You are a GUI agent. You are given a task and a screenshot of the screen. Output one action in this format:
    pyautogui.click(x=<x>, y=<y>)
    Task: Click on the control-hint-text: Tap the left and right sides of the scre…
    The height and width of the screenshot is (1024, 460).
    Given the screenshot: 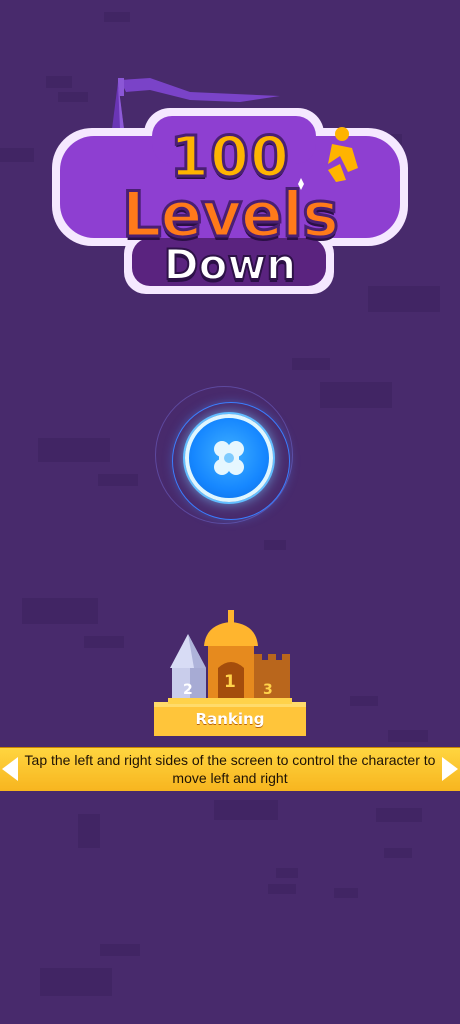 What is the action you would take?
    pyautogui.click(x=230, y=769)
    